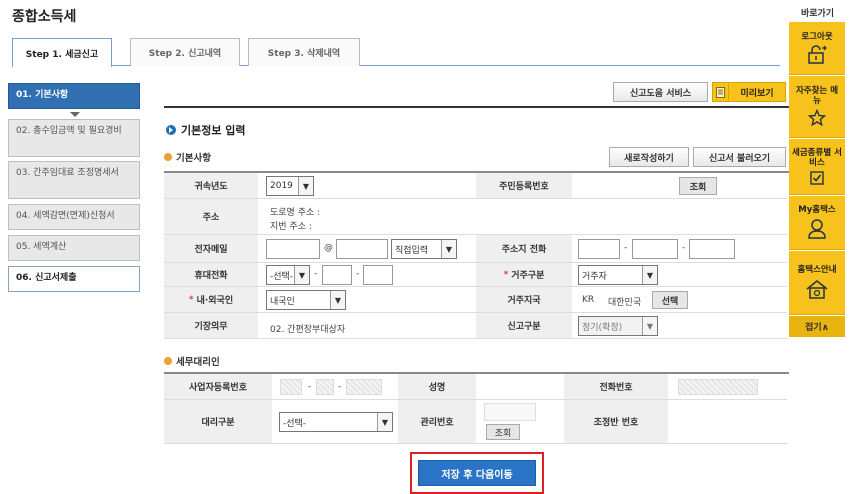 This screenshot has width=850, height=494. Describe the element at coordinates (817, 289) in the screenshot. I see `home-info-icon` at that location.